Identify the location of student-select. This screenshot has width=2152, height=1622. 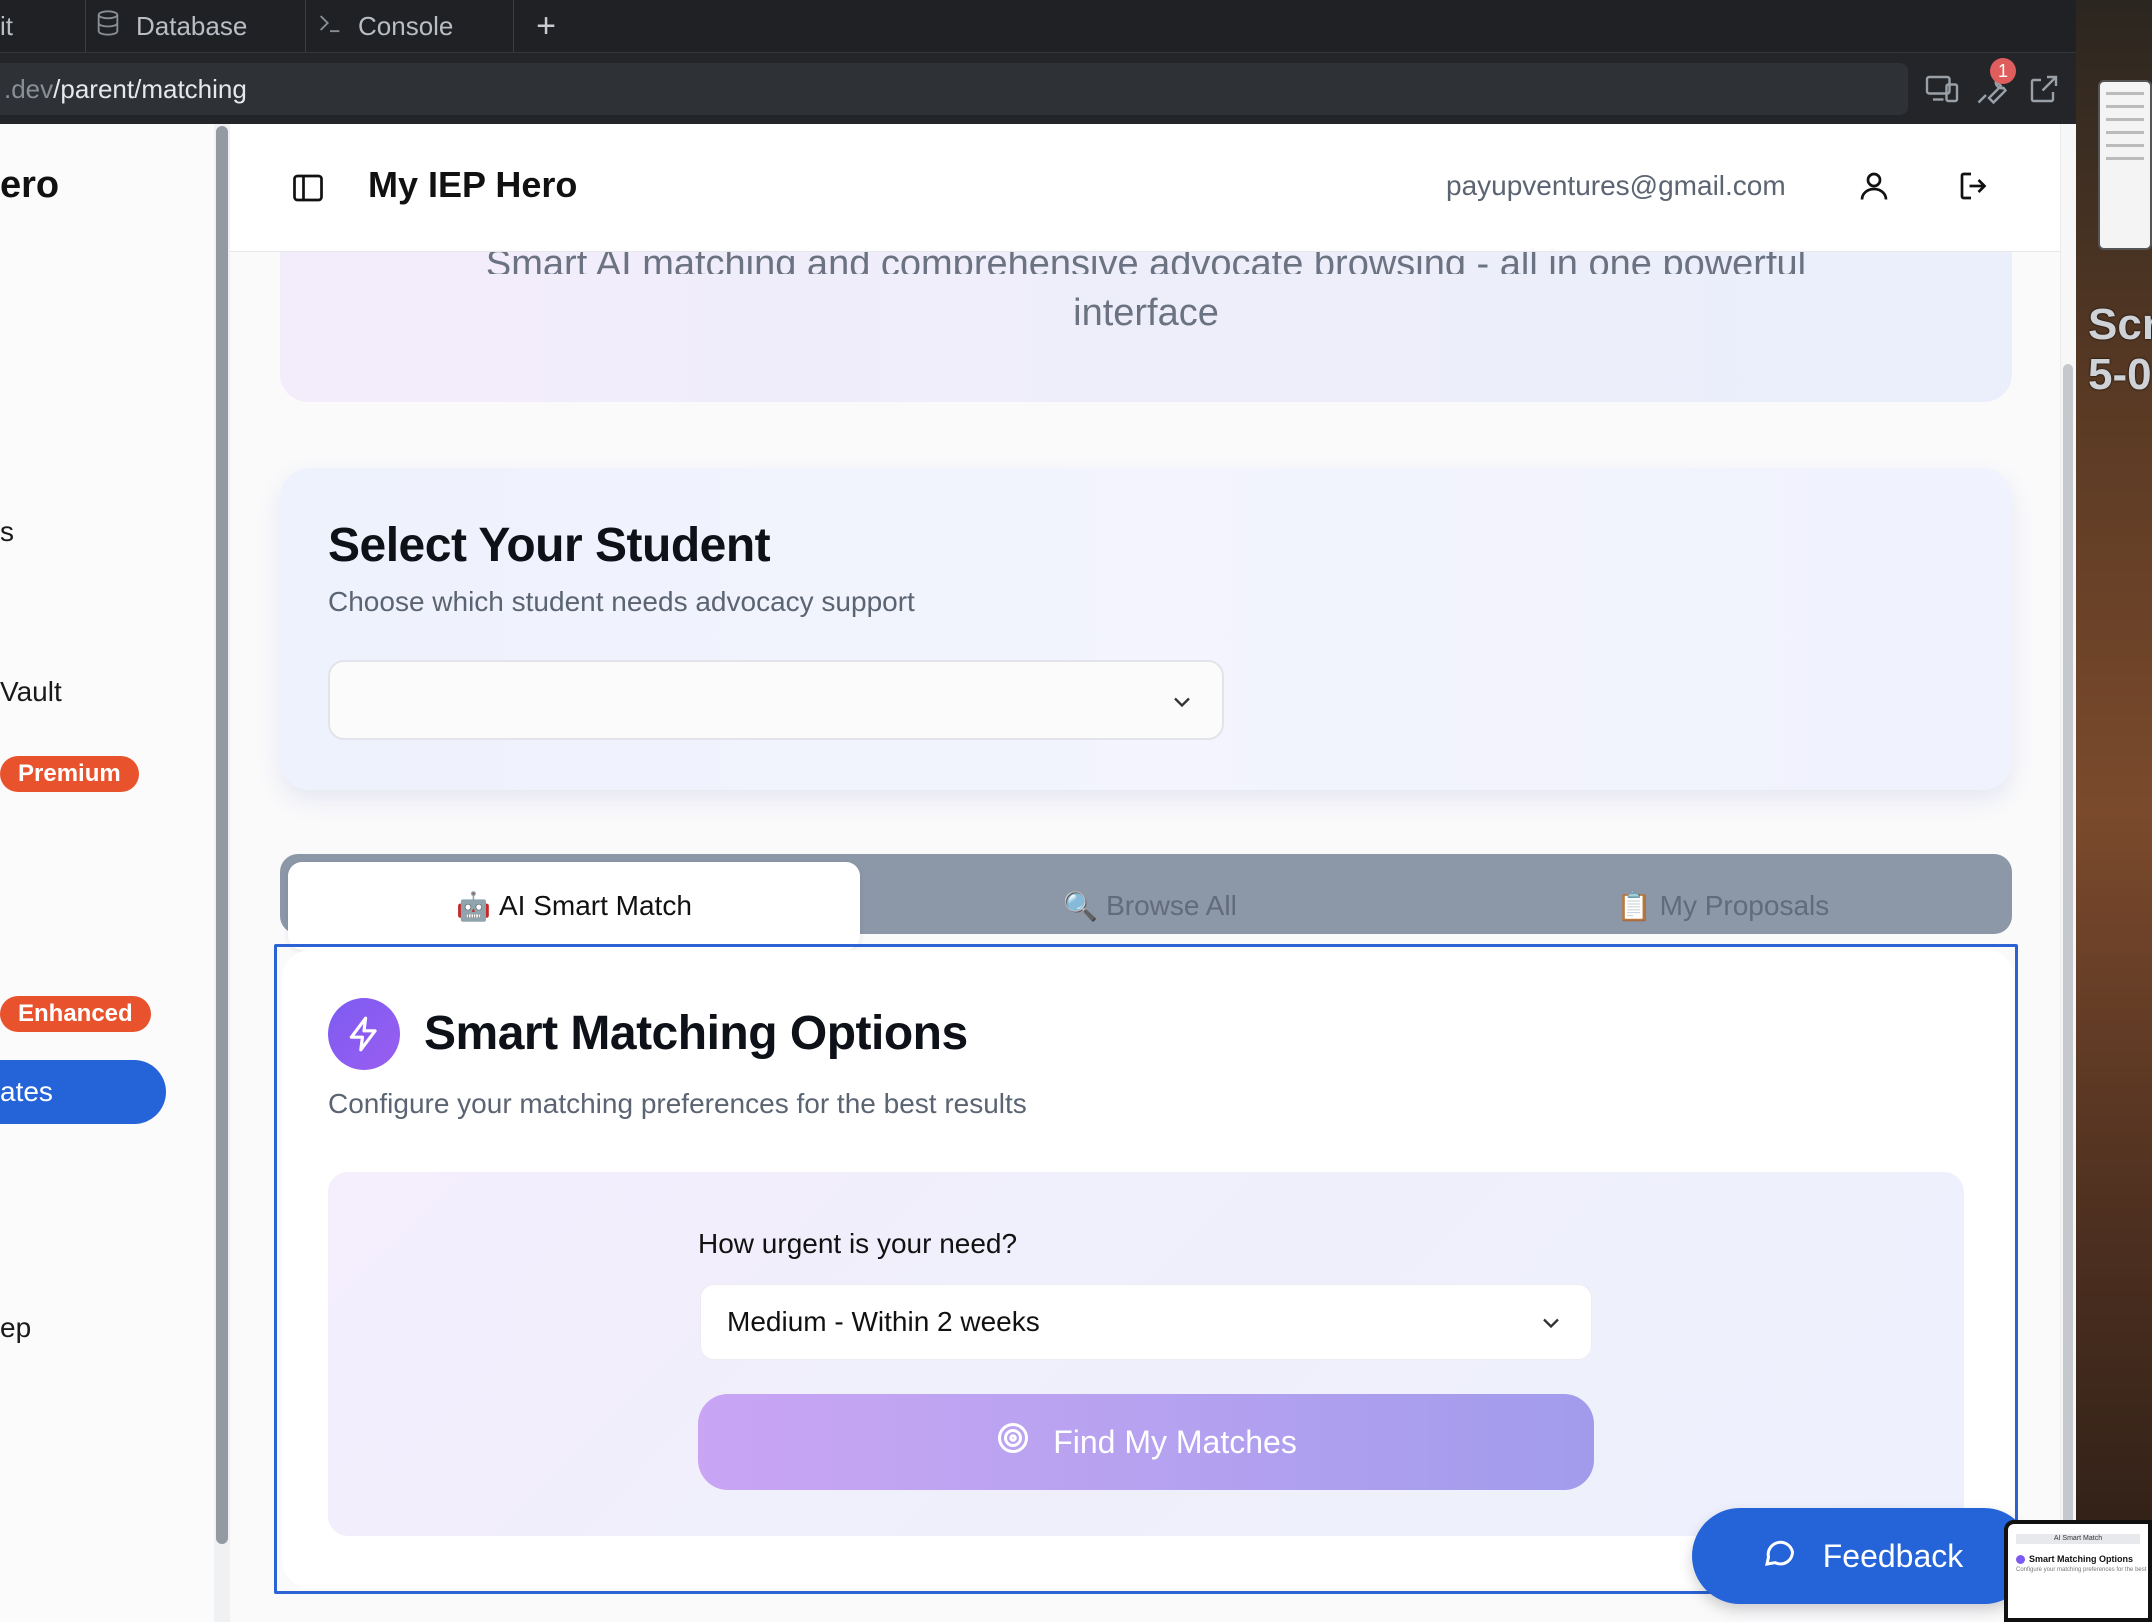
(776, 700).